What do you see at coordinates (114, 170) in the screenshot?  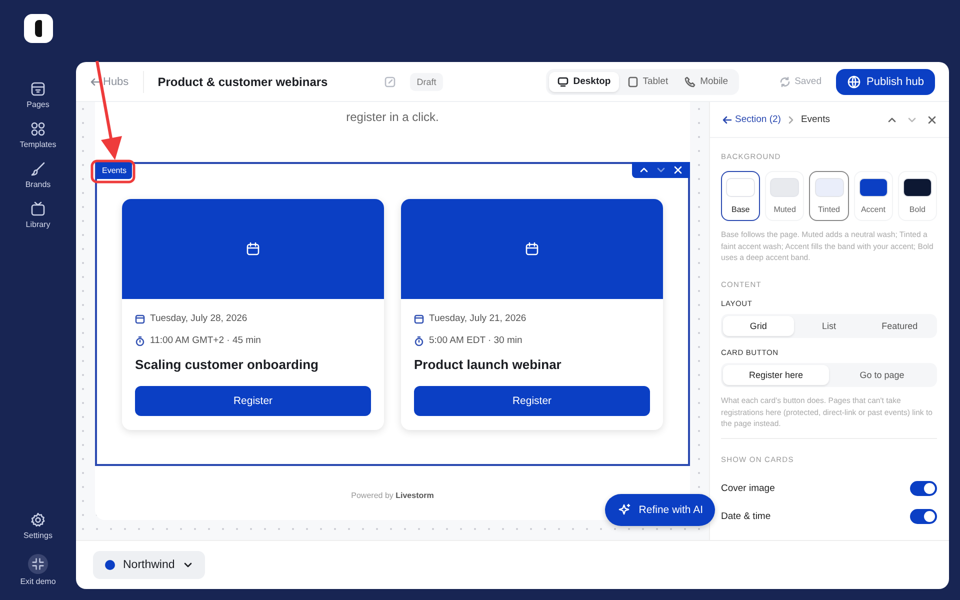 I see `section-tag: Events` at bounding box center [114, 170].